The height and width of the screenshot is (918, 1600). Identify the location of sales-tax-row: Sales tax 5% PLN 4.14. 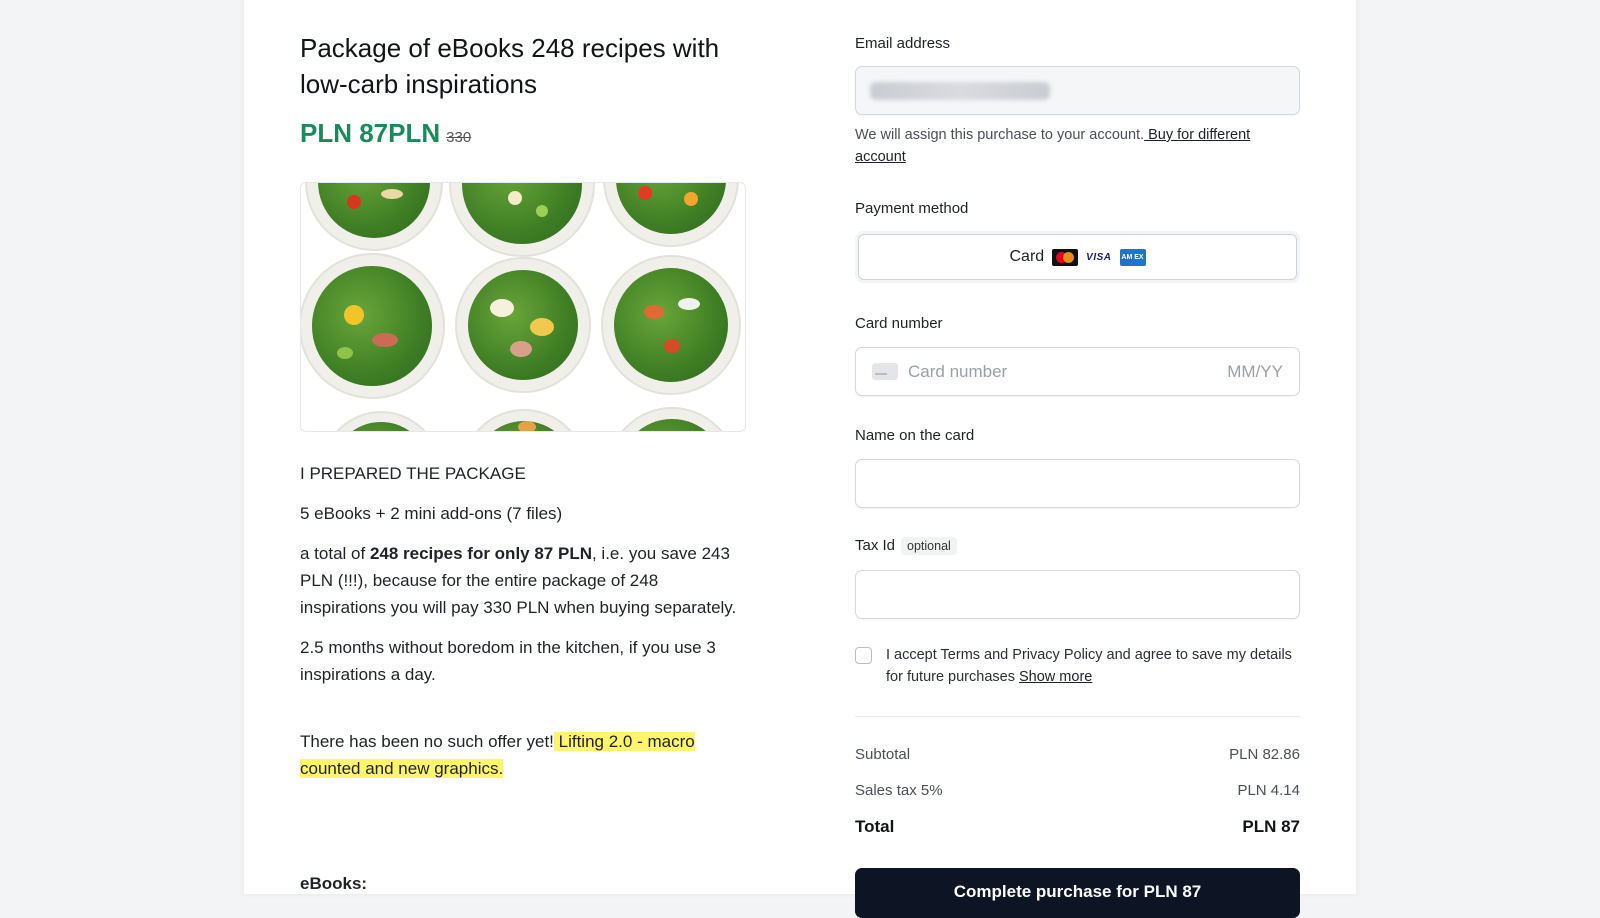
(1077, 790).